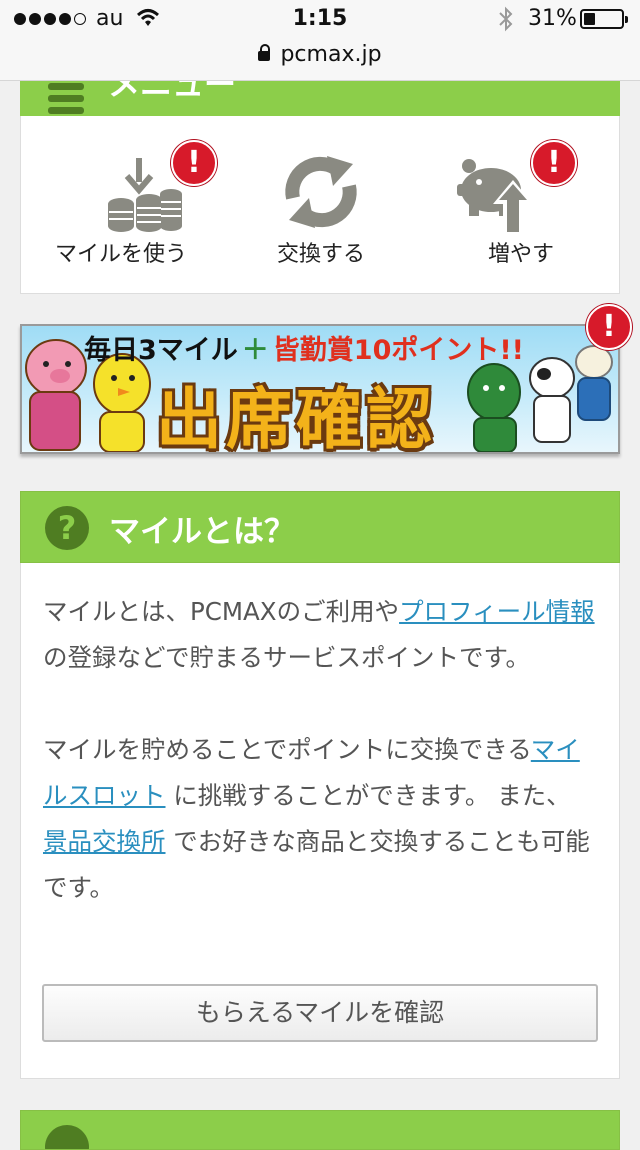 The height and width of the screenshot is (1150, 640). What do you see at coordinates (520, 254) in the screenshot?
I see `menu-item-label: 増やす` at bounding box center [520, 254].